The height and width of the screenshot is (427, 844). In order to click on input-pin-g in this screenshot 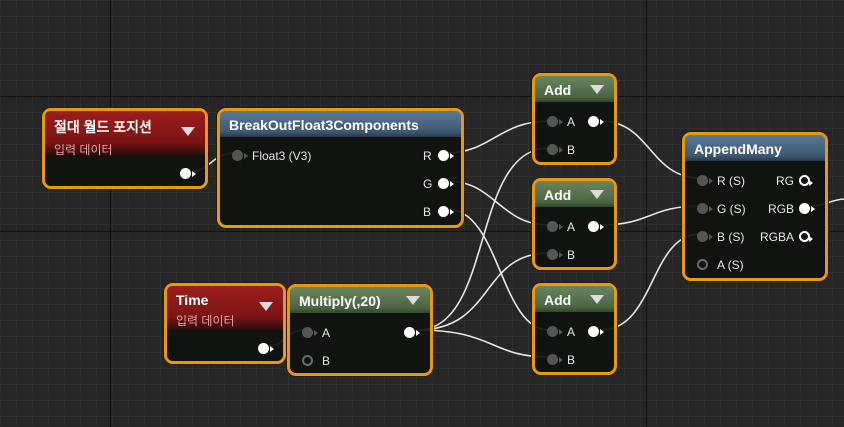, I will do `click(705, 208)`.